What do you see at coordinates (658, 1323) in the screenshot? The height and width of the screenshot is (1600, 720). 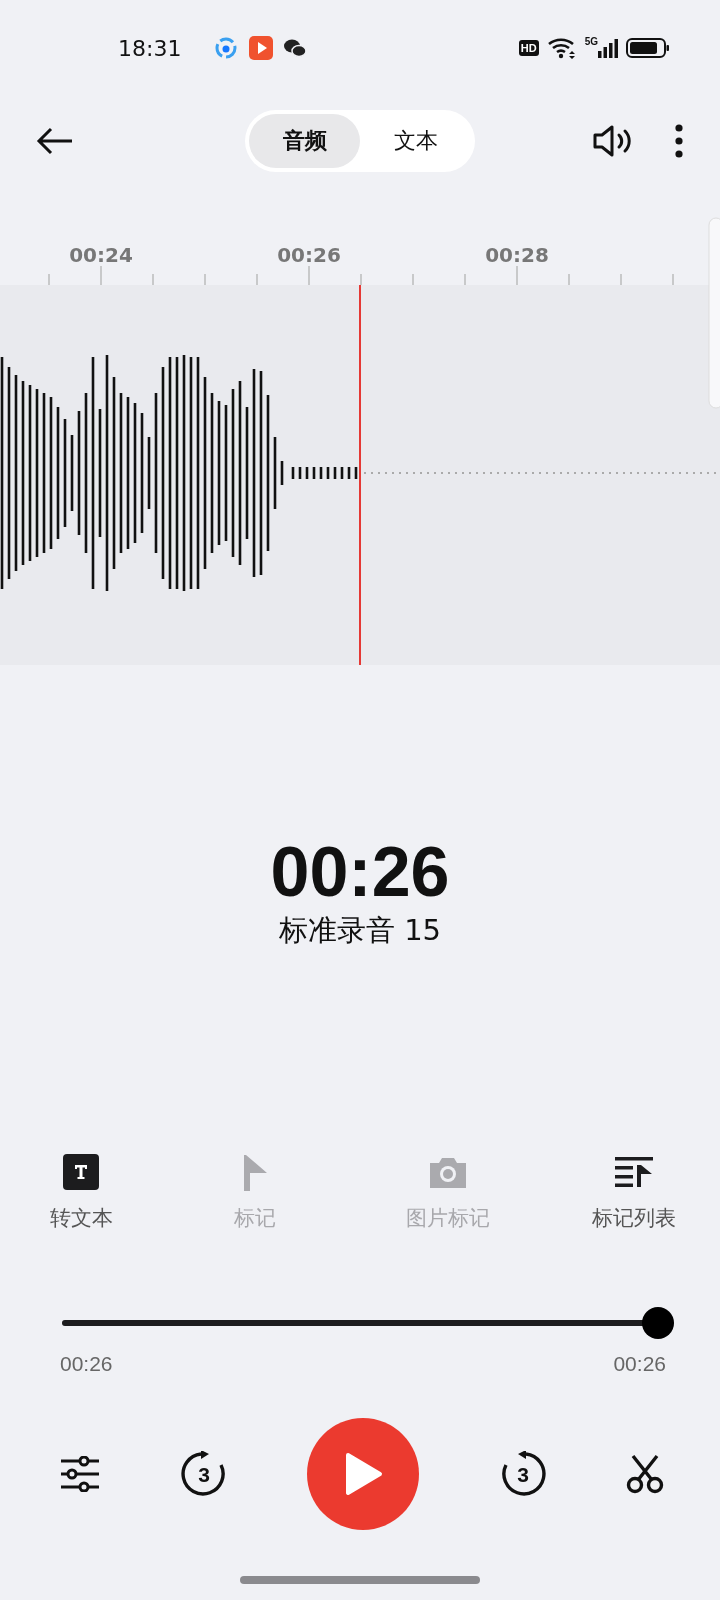 I see `slider-thumb` at bounding box center [658, 1323].